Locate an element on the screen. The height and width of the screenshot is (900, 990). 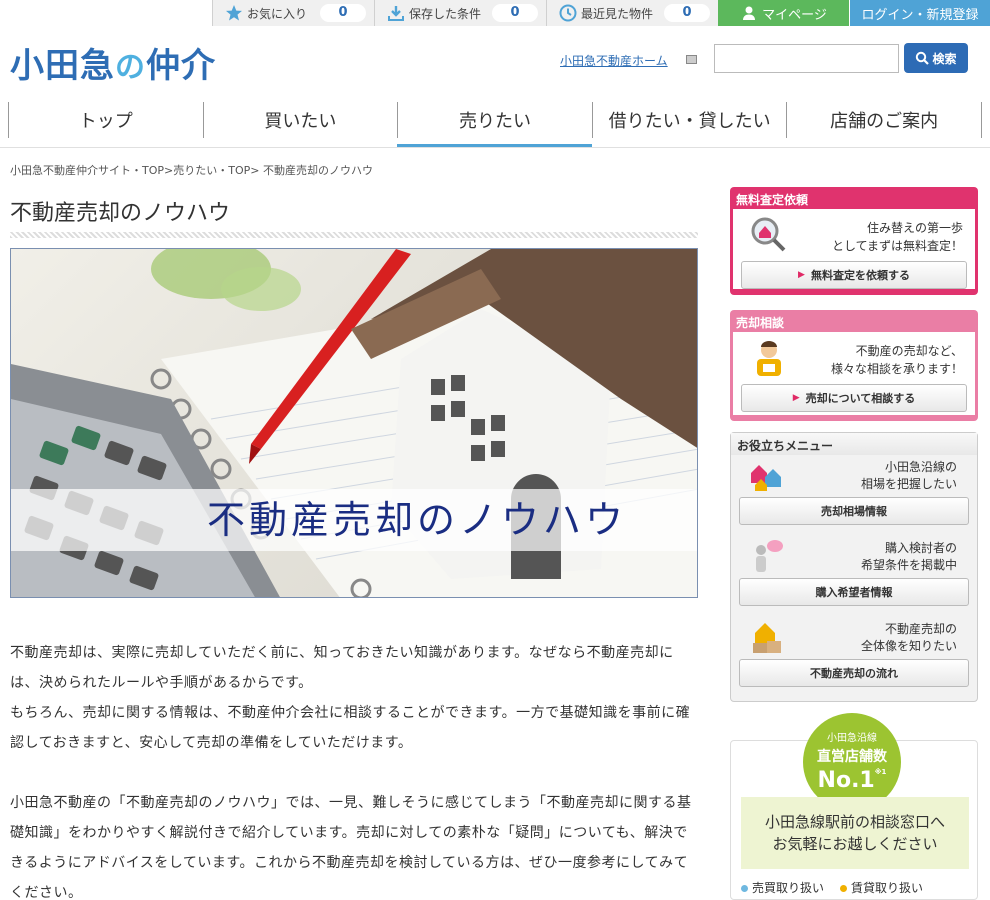
houses-icon is located at coordinates (767, 477).